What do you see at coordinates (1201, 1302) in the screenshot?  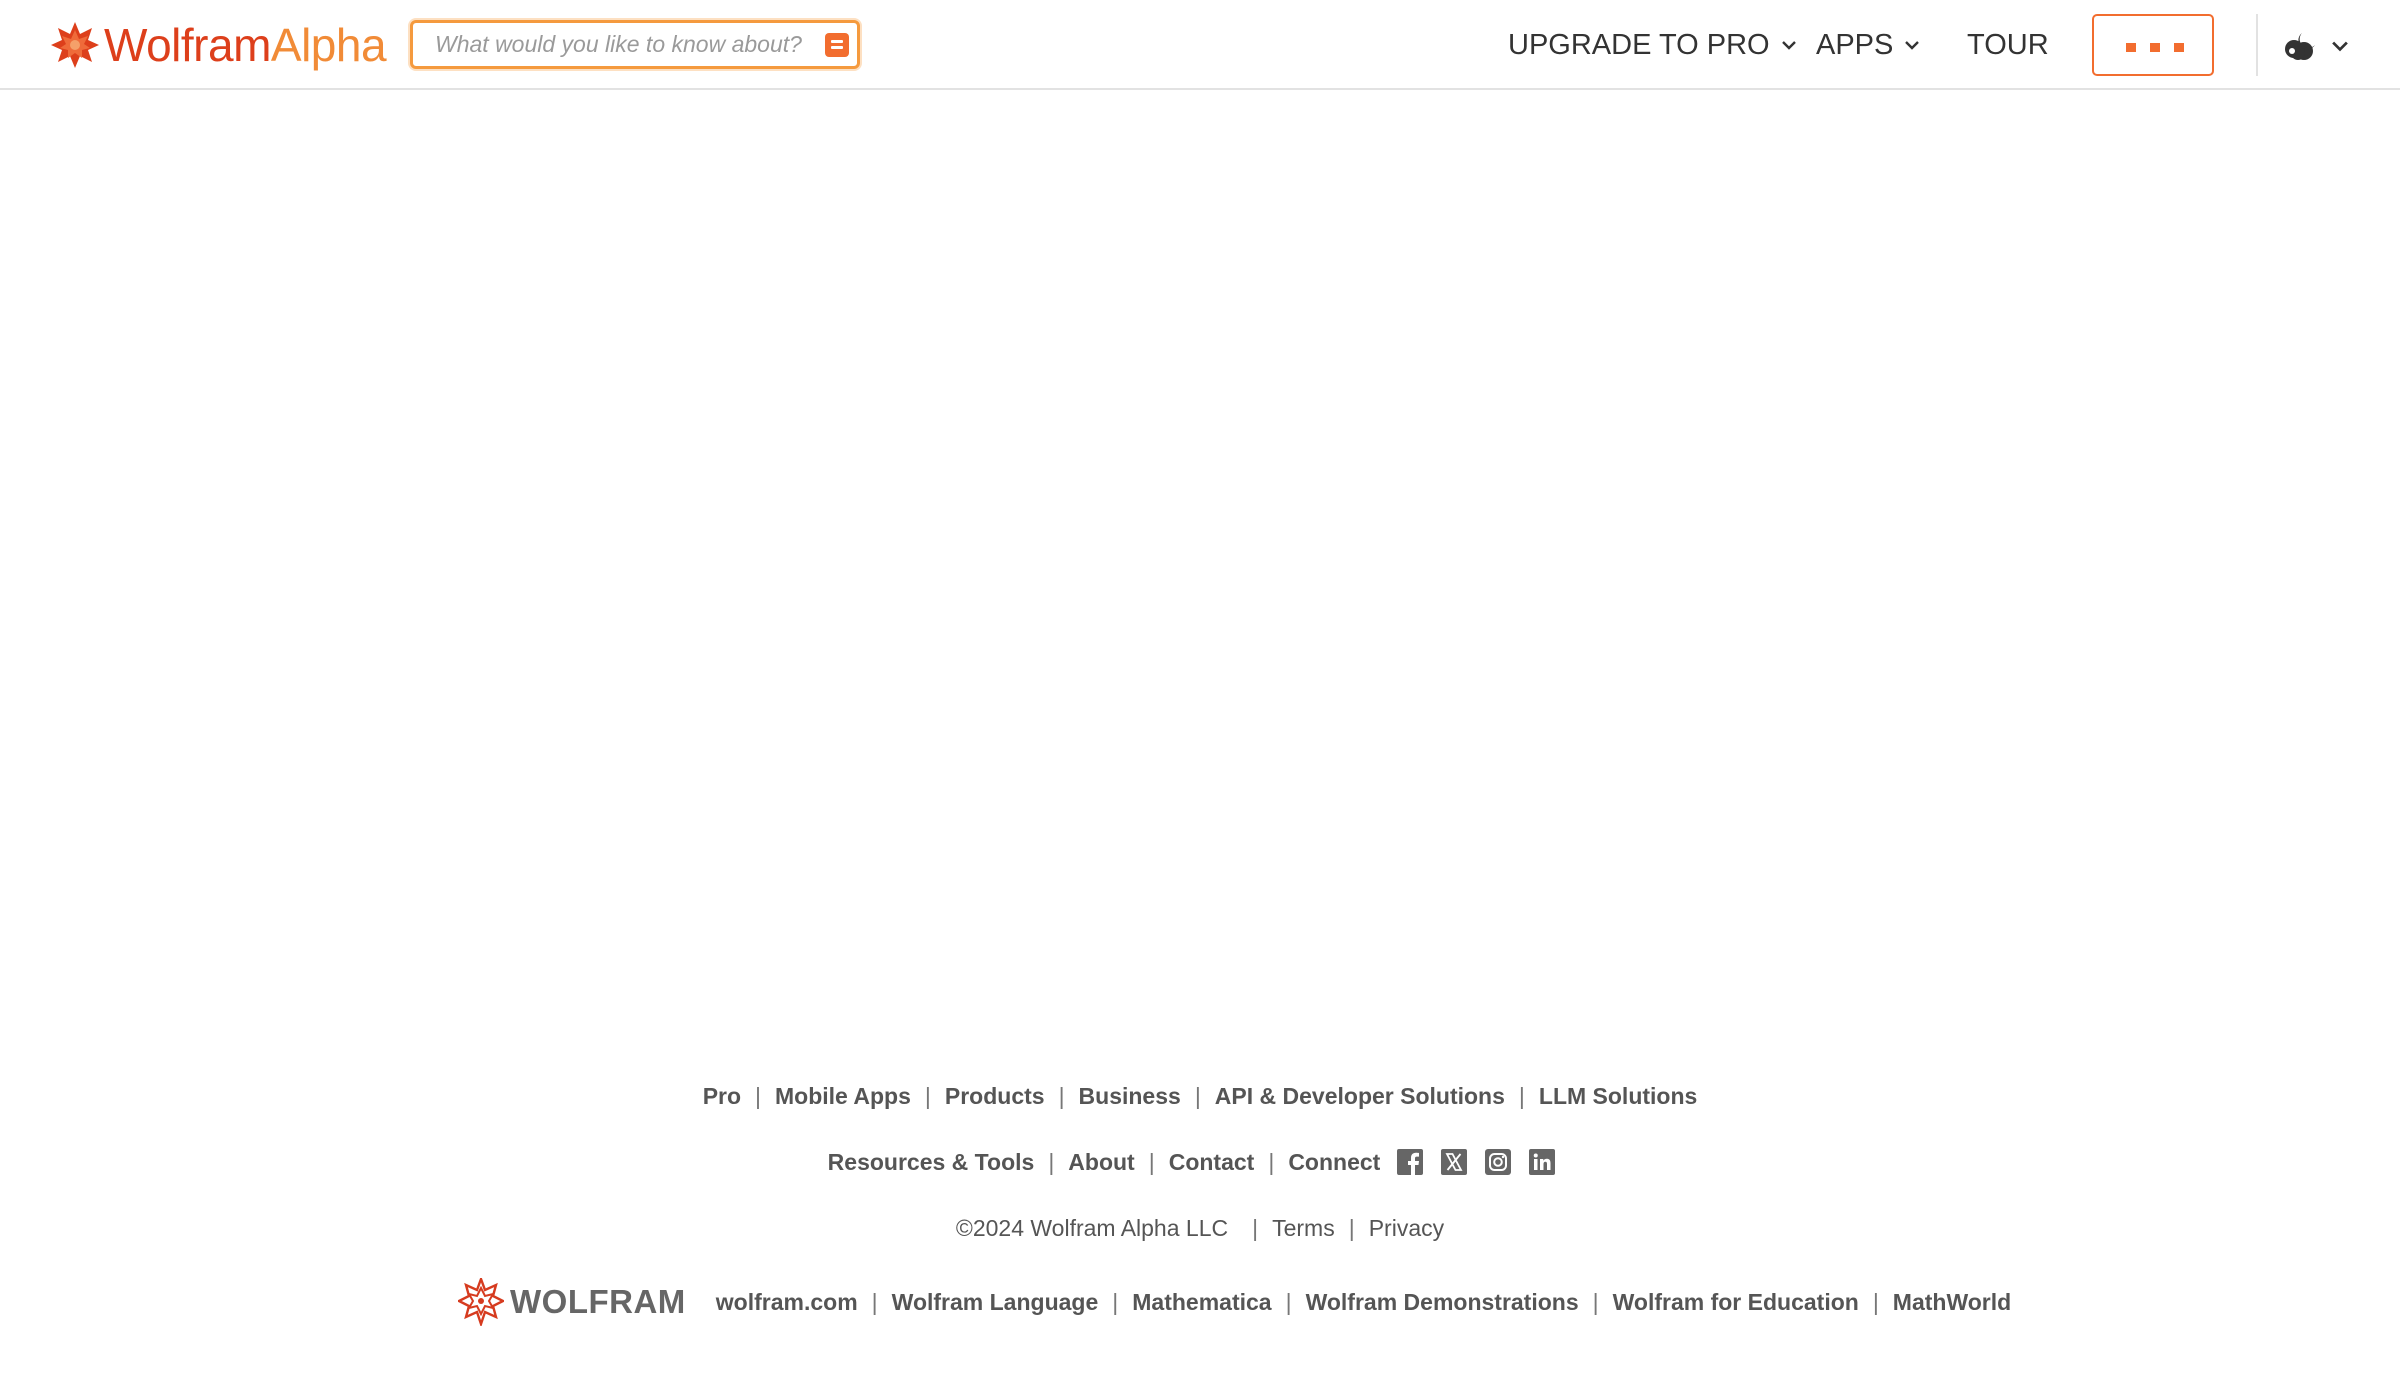 I see `footer-link-mathematica: Mathematica` at bounding box center [1201, 1302].